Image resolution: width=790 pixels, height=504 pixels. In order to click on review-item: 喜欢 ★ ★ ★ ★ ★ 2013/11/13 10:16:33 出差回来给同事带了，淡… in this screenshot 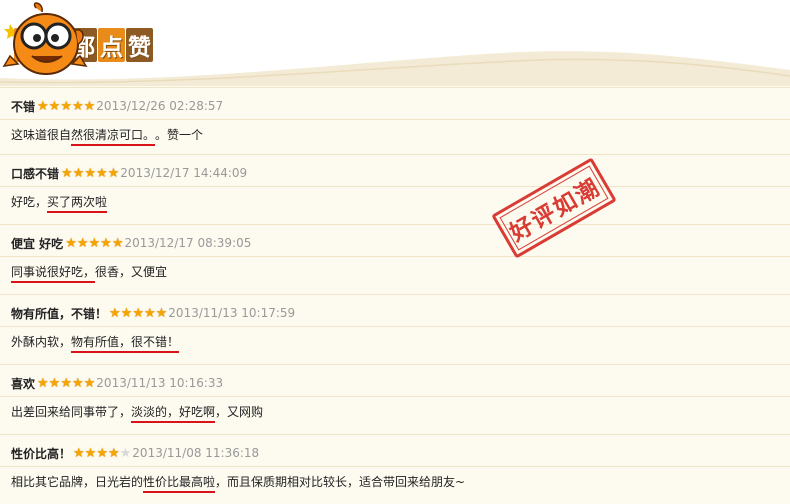, I will do `click(395, 399)`.